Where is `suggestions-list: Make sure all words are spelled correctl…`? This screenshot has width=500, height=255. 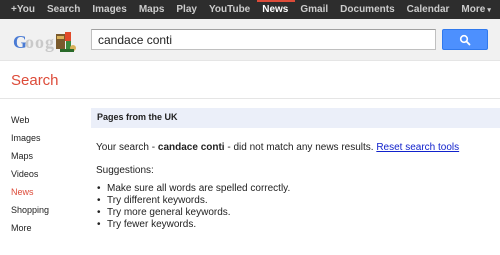
suggestions-list: Make sure all words are spelled correctl… is located at coordinates (193, 207).